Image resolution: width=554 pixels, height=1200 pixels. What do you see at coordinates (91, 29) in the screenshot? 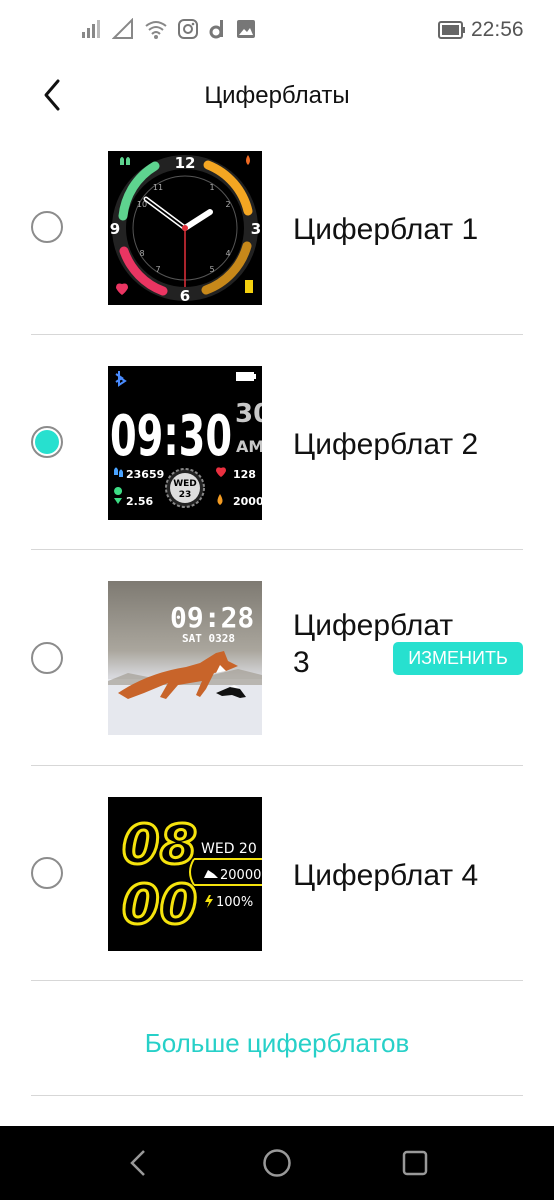
I see `signal-icon` at bounding box center [91, 29].